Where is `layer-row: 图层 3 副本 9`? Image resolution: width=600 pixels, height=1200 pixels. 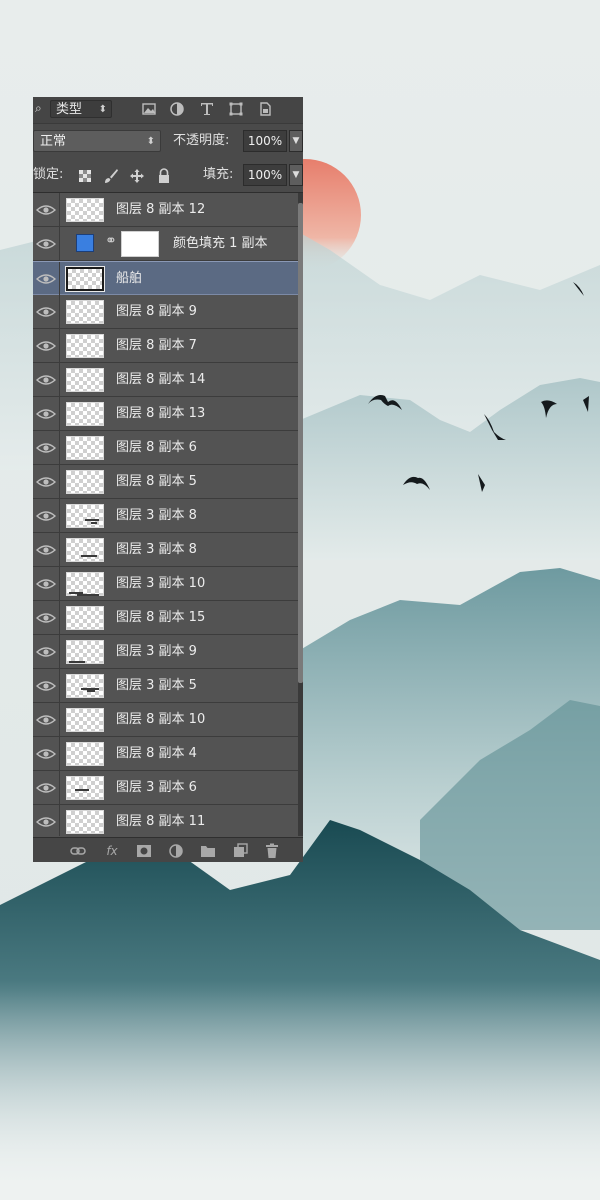
layer-row: 图层 3 副本 9 is located at coordinates (165, 652).